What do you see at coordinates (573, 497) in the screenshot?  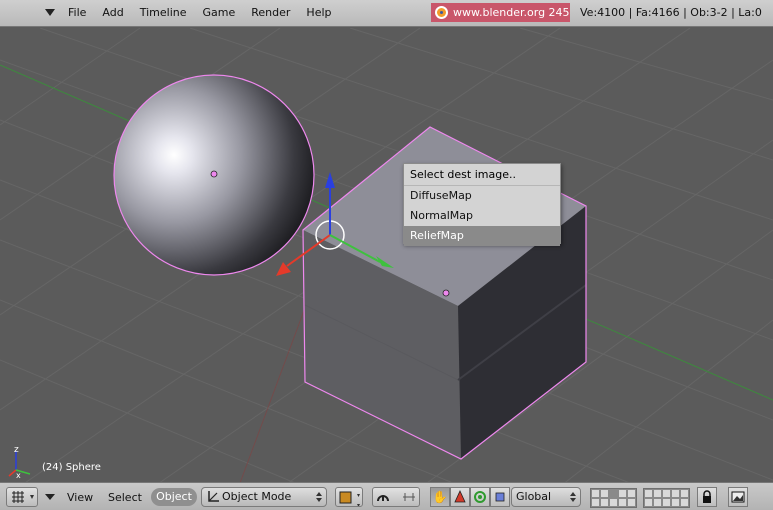 I see `orientation-dropdown-arrow-icon` at bounding box center [573, 497].